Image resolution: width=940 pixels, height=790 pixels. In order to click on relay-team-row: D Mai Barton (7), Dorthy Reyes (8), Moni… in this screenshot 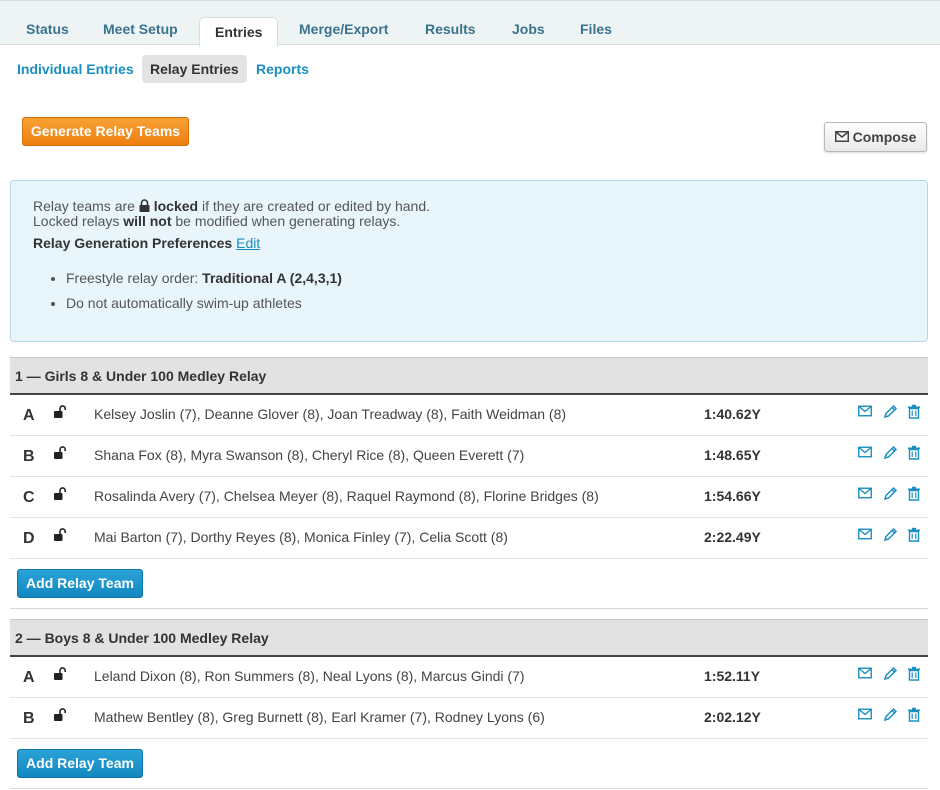, I will do `click(469, 538)`.